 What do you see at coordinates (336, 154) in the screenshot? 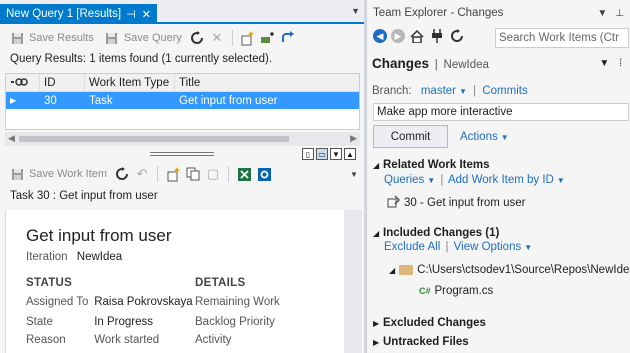
I see `maximize-down-icon: ▼` at bounding box center [336, 154].